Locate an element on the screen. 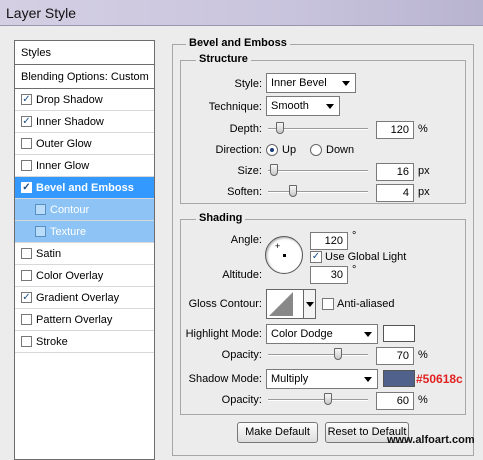 Image resolution: width=483 pixels, height=460 pixels. depth-slider-thumb is located at coordinates (280, 128).